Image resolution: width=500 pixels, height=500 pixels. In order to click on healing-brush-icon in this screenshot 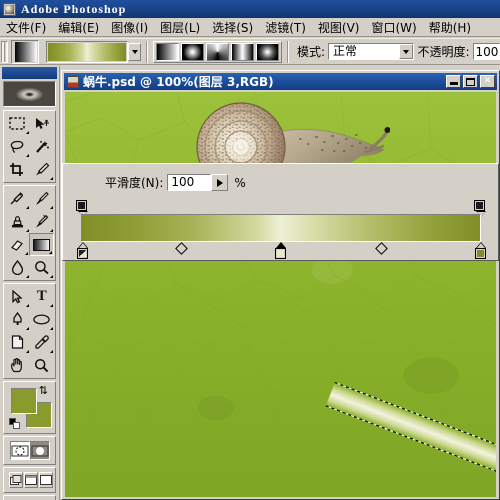, I will do `click(17, 198)`.